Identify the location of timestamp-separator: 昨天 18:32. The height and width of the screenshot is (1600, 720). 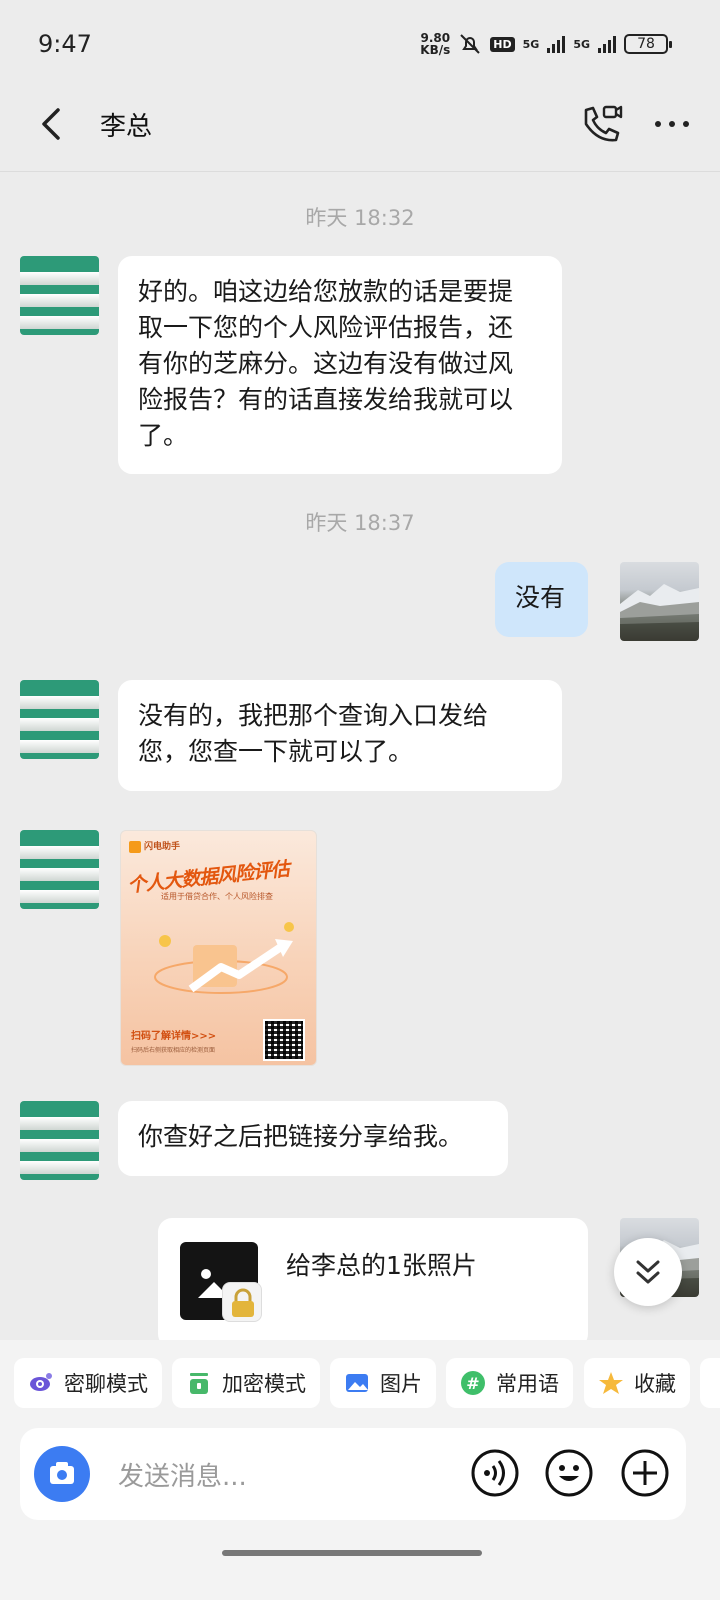
(360, 218).